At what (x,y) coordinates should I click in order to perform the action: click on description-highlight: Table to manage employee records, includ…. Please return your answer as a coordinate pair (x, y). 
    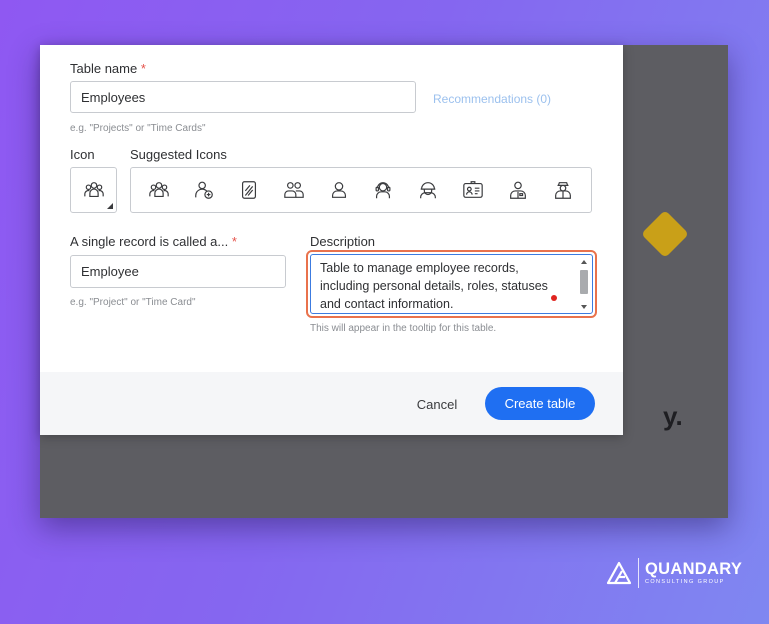
    Looking at the image, I should click on (451, 284).